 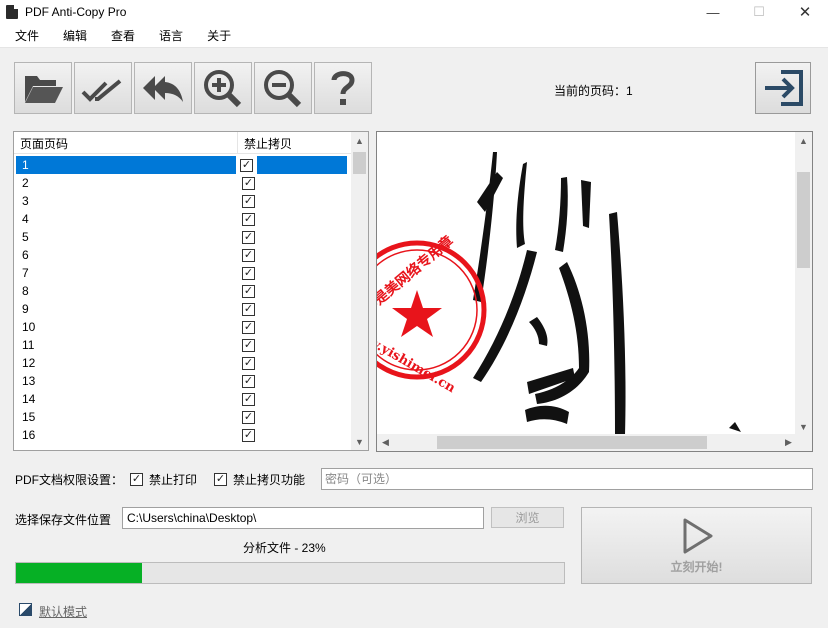 I want to click on column-header-page: 页面页码, so click(x=126, y=143).